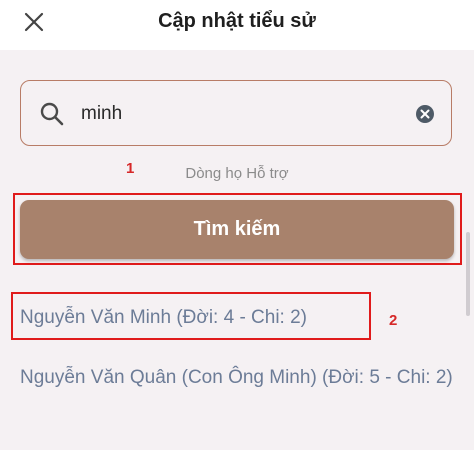 This screenshot has height=450, width=474. I want to click on search-field, so click(236, 113).